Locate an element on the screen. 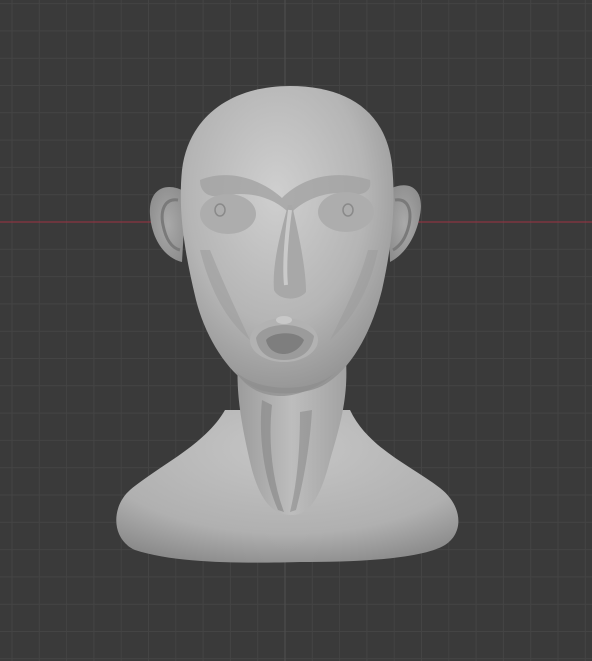 Image resolution: width=592 pixels, height=661 pixels. left-ear is located at coordinates (167, 224).